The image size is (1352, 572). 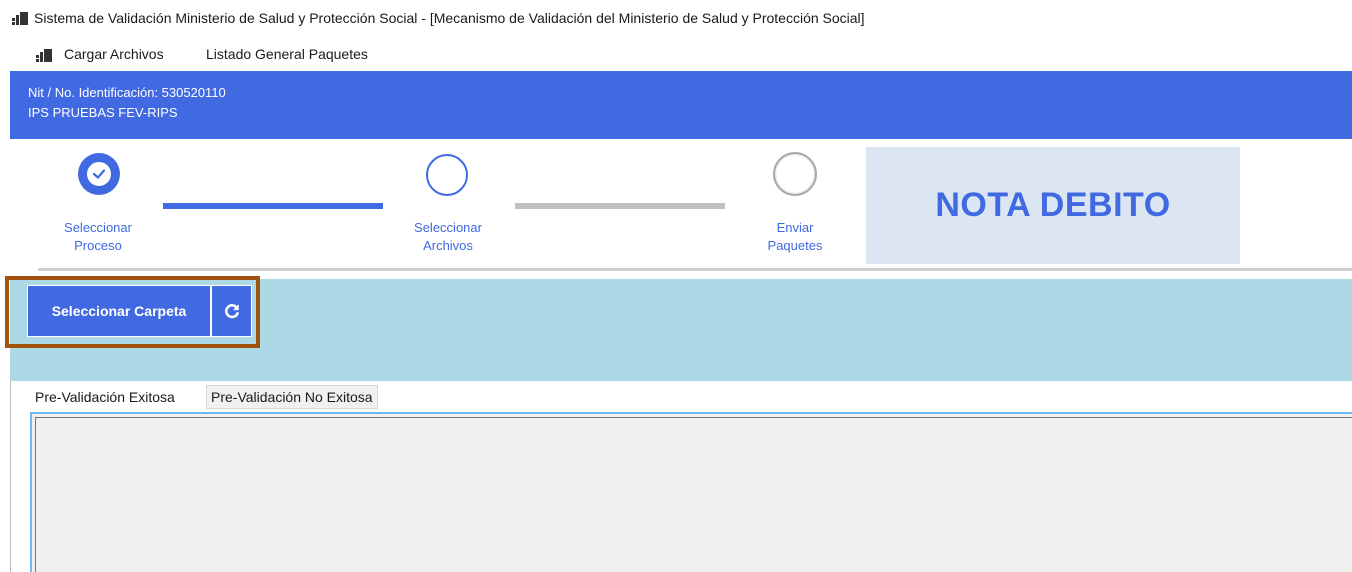 What do you see at coordinates (287, 54) in the screenshot?
I see `menu-item-listado-general-paquetes: Listado General Paquetes` at bounding box center [287, 54].